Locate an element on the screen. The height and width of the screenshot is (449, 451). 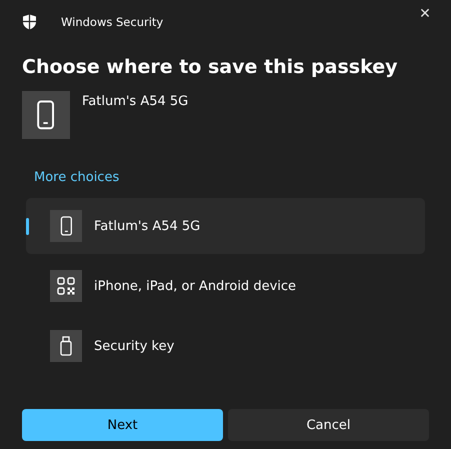
device-name: Fatlum's A54 5G is located at coordinates (135, 101).